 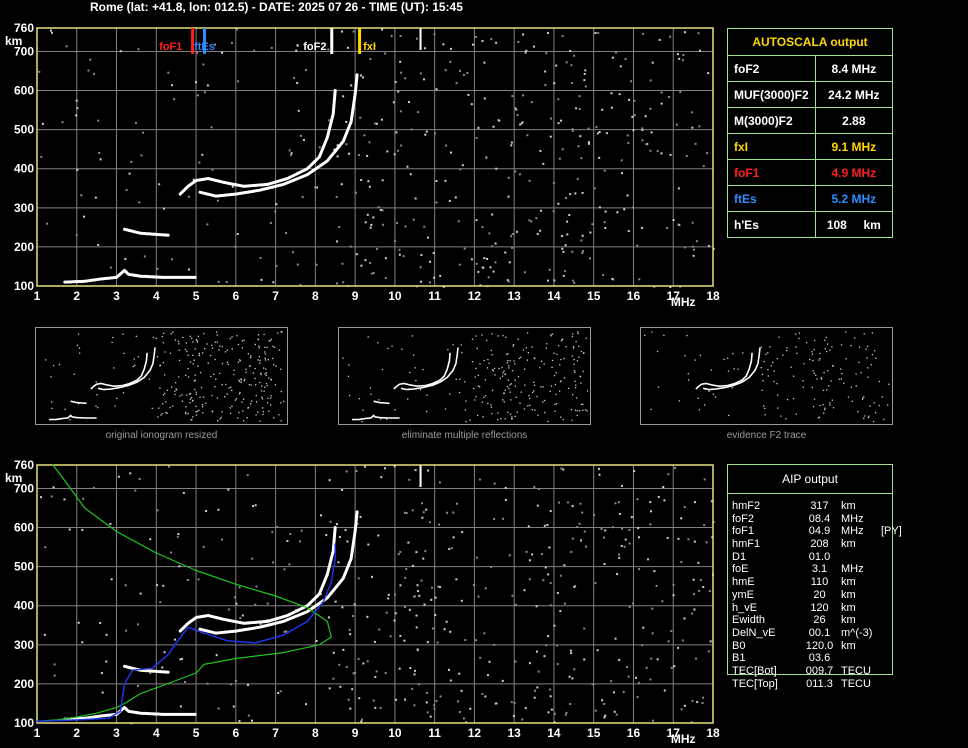 What do you see at coordinates (772, 172) in the screenshot?
I see `autoscala-label: foF1` at bounding box center [772, 172].